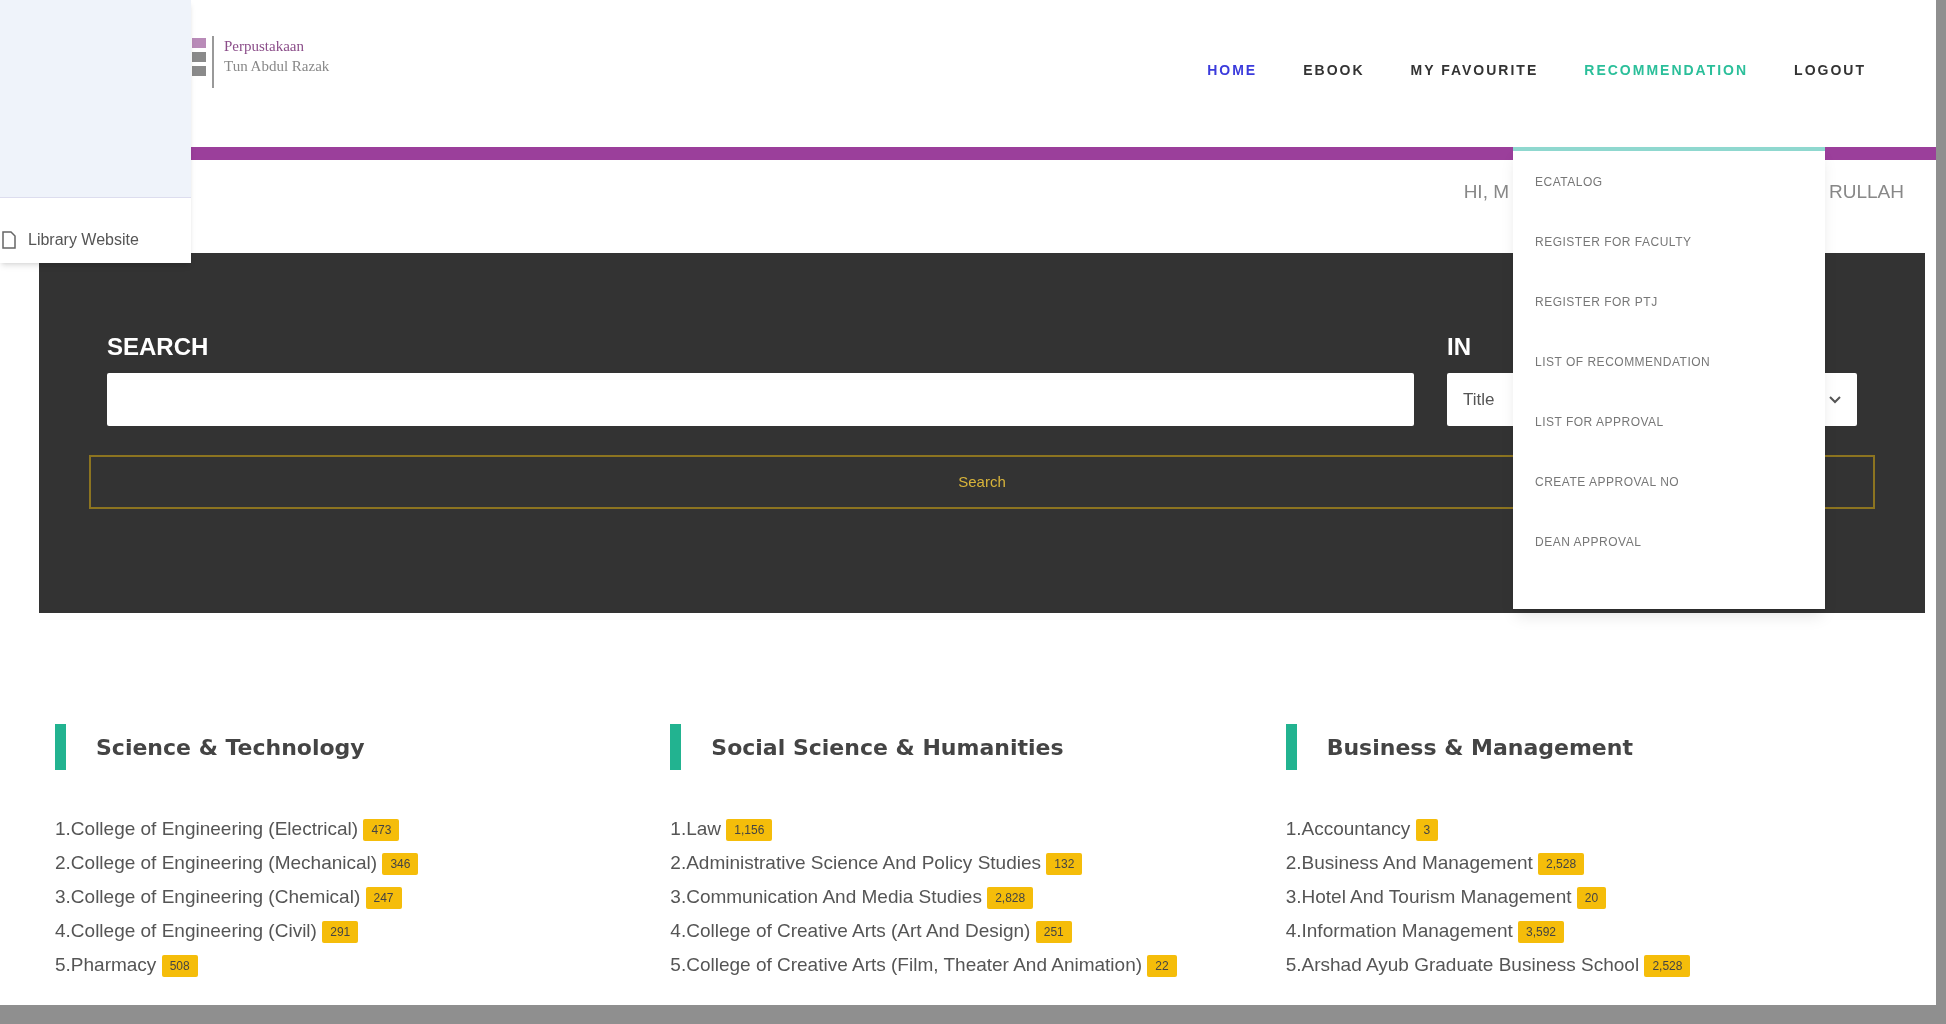 This screenshot has width=1946, height=1024. Describe the element at coordinates (855, 862) in the screenshot. I see `category-link: 2.Administrative Science And Policy Studies` at that location.